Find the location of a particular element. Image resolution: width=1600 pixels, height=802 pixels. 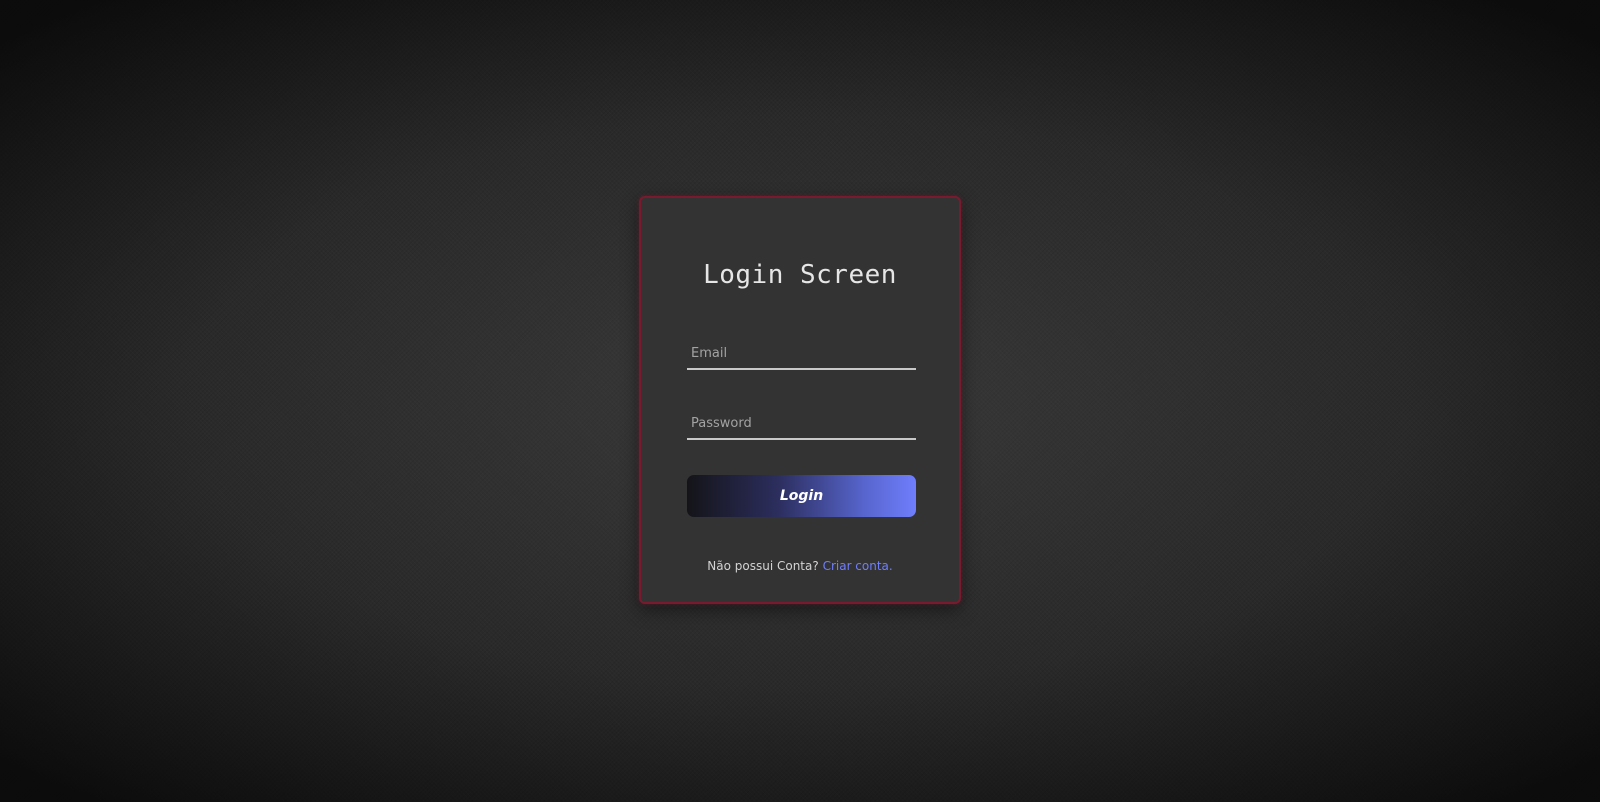

signup-prompt: Não possui Conta? Criar conta. is located at coordinates (800, 566).